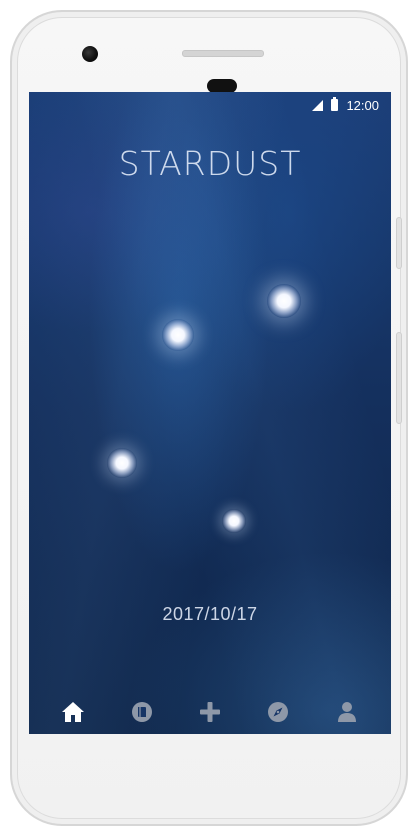 Image resolution: width=420 pixels, height=836 pixels. What do you see at coordinates (90, 54) in the screenshot?
I see `front-camera` at bounding box center [90, 54].